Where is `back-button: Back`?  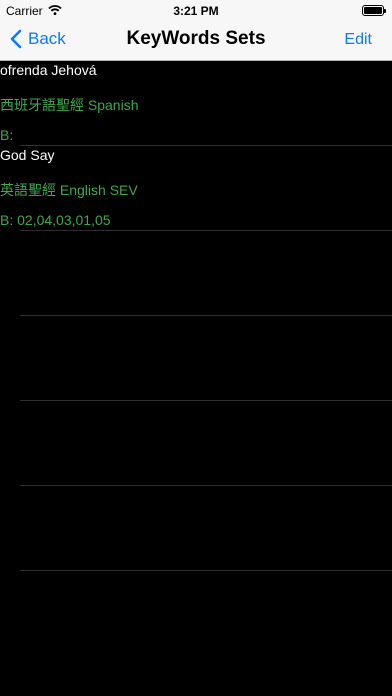
back-button: Back is located at coordinates (38, 39).